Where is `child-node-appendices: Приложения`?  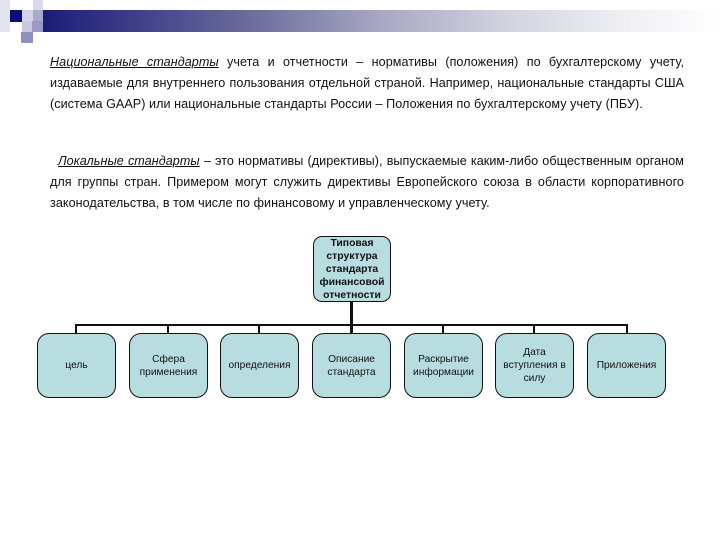 child-node-appendices: Приложения is located at coordinates (626, 365).